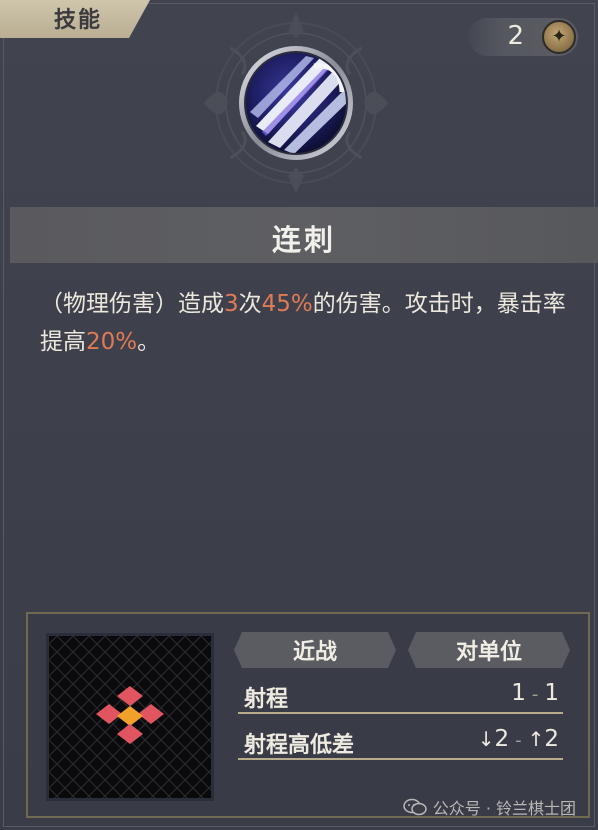 The height and width of the screenshot is (830, 598). I want to click on wechat-icon, so click(414, 807).